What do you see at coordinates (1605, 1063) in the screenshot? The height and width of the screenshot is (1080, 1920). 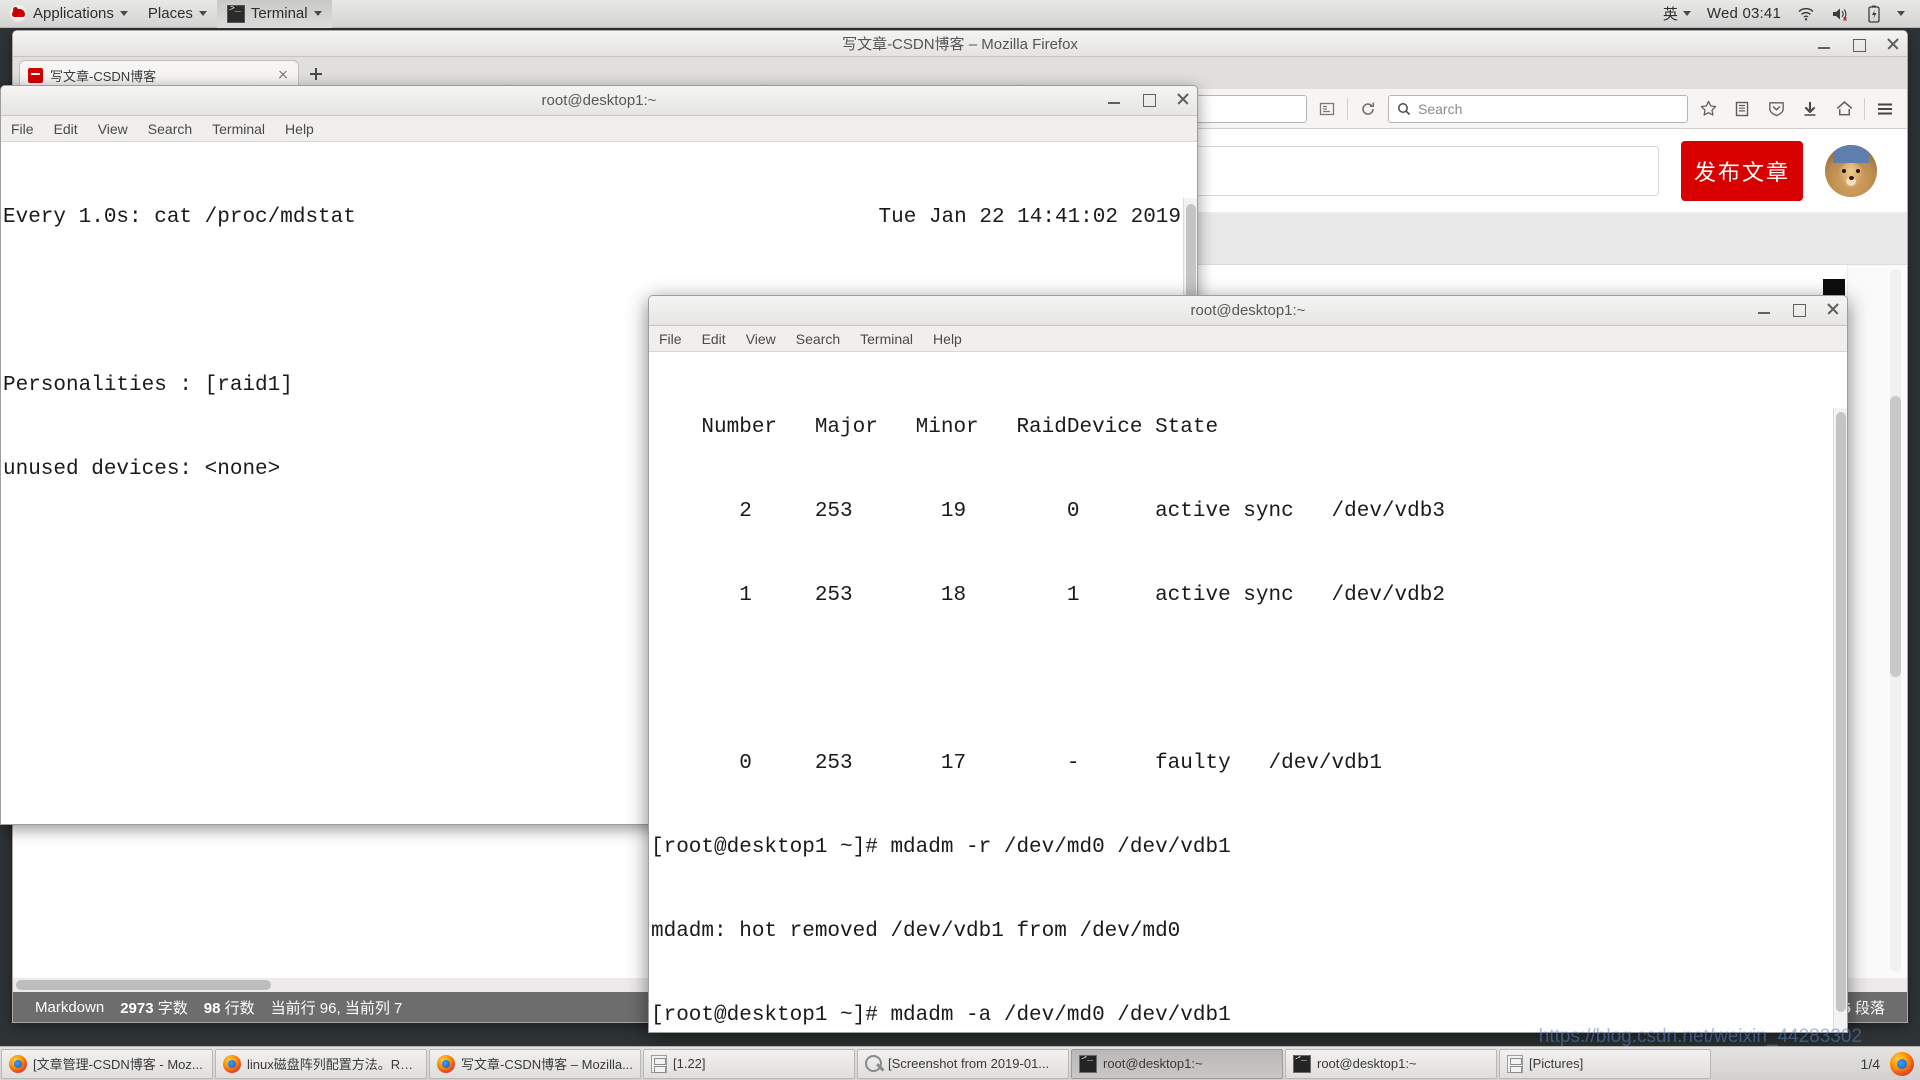 I see `taskbar-item-7: [Pictures]` at bounding box center [1605, 1063].